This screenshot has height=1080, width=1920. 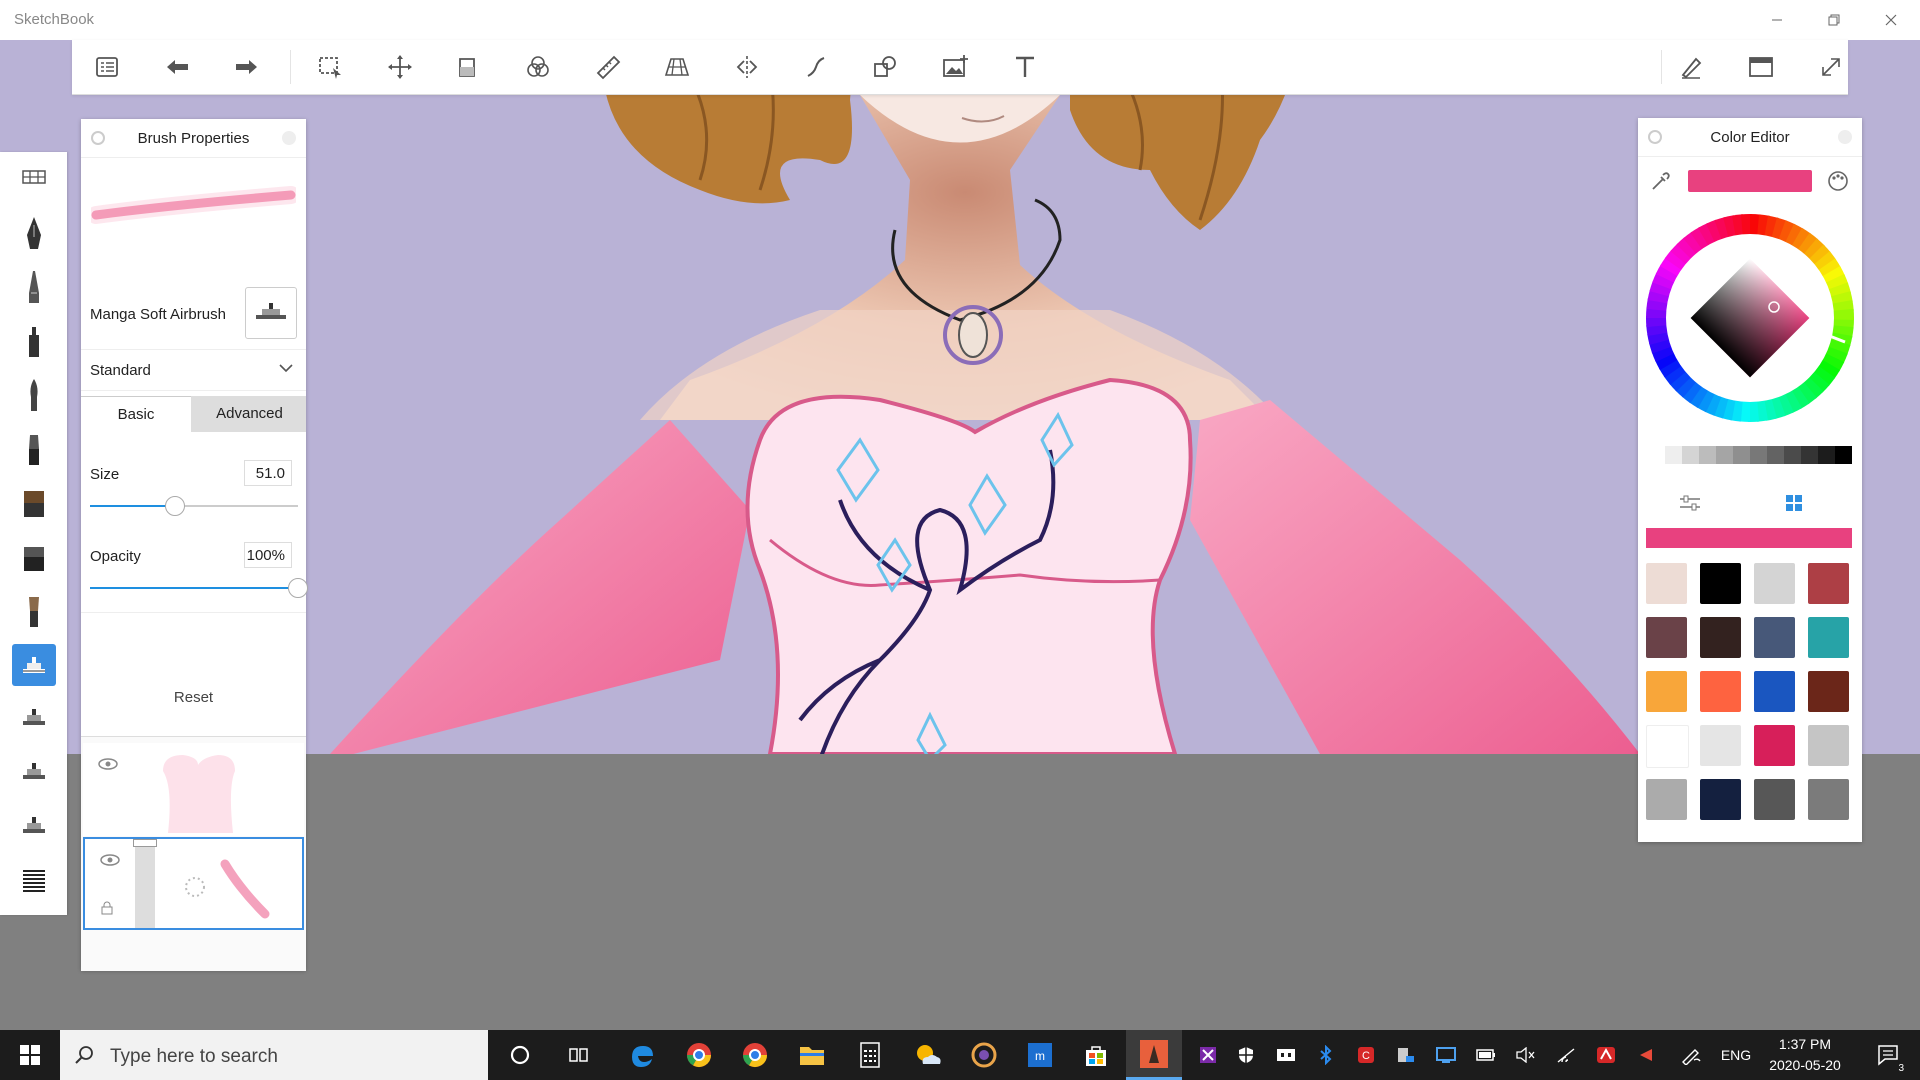 I want to click on brush-flat, so click(x=34, y=503).